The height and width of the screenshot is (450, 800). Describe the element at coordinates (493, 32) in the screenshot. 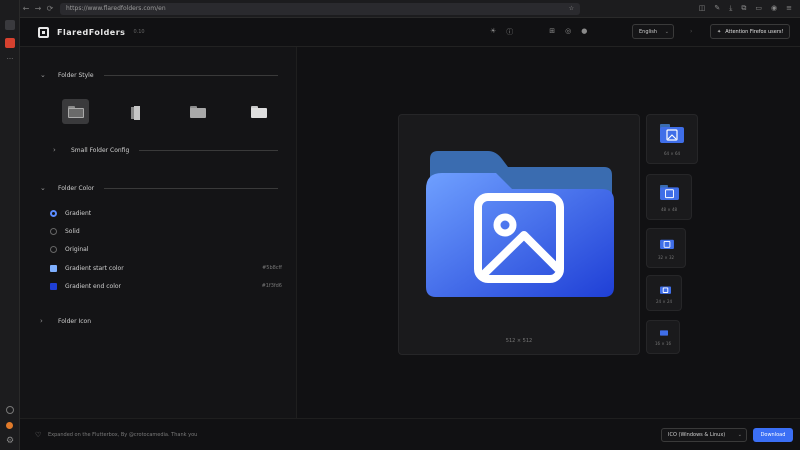

I see `theme-sun-icon: ☀` at that location.